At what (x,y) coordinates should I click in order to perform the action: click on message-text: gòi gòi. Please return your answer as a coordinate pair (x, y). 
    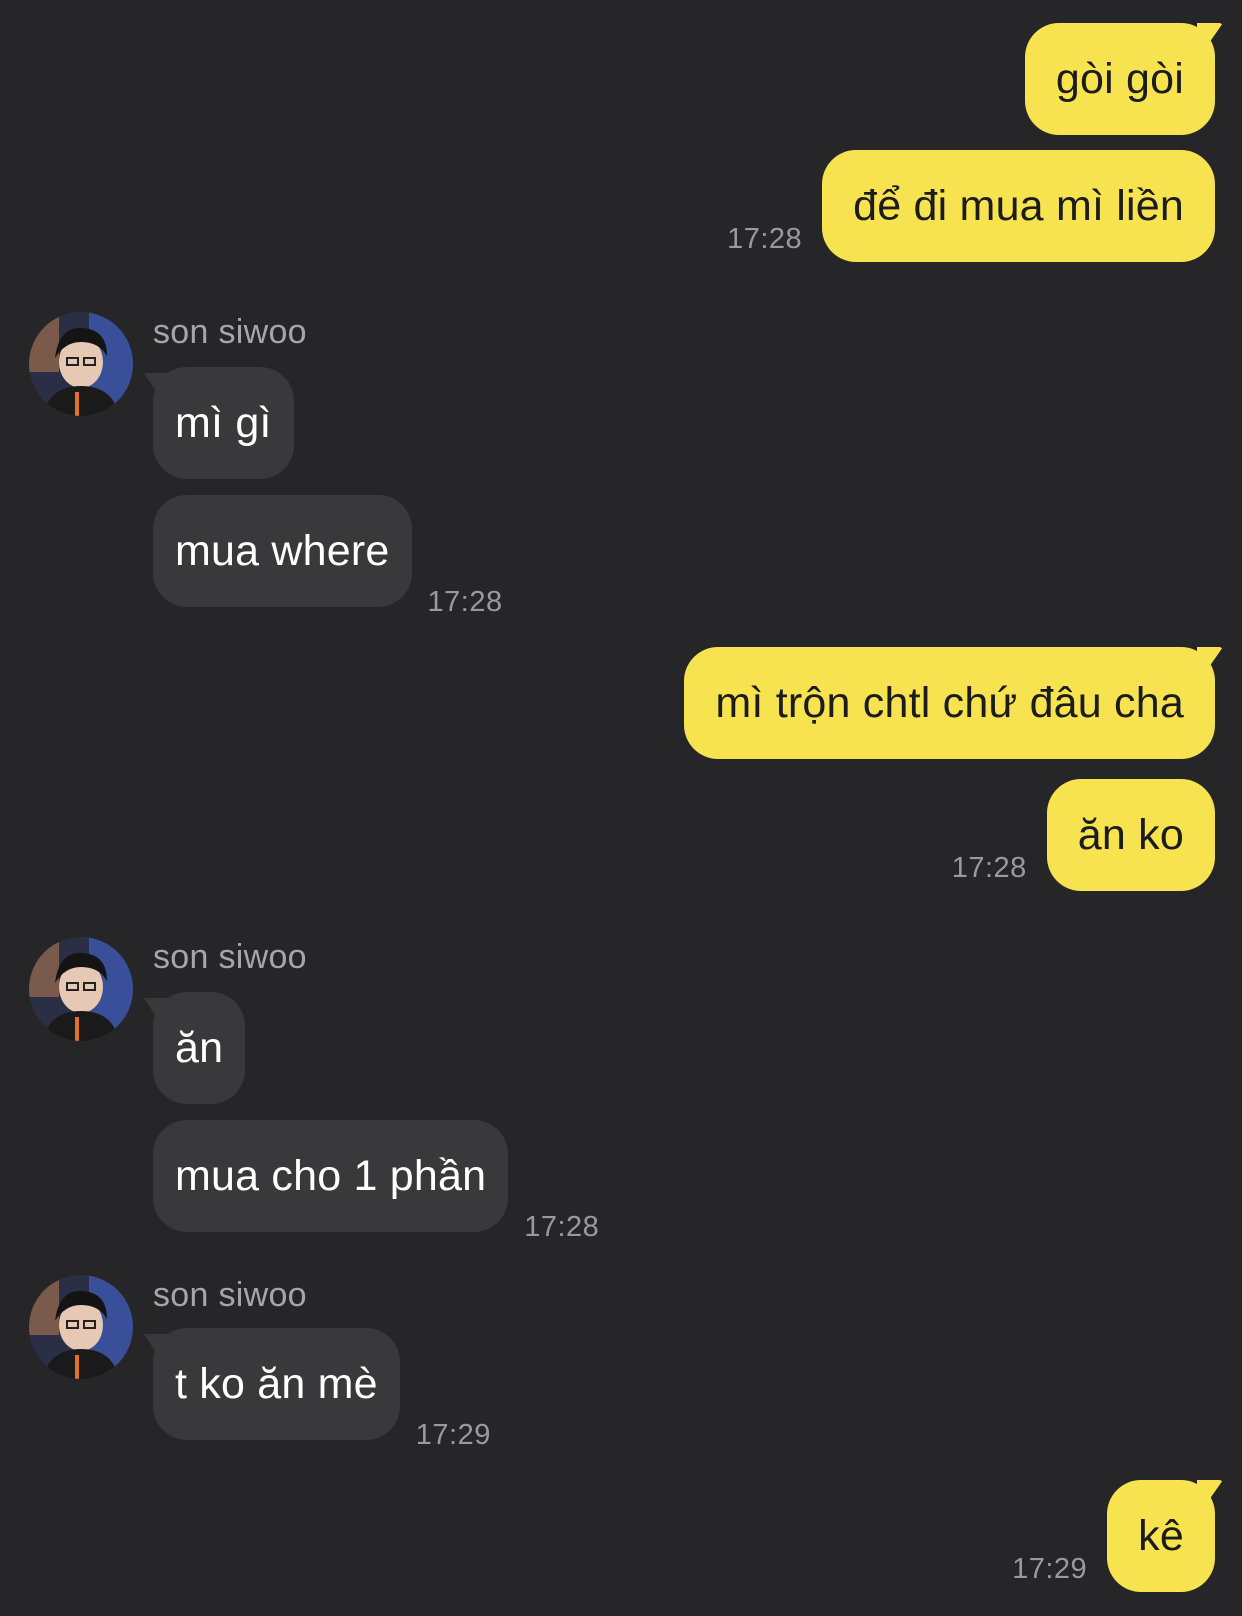
    Looking at the image, I should click on (1119, 78).